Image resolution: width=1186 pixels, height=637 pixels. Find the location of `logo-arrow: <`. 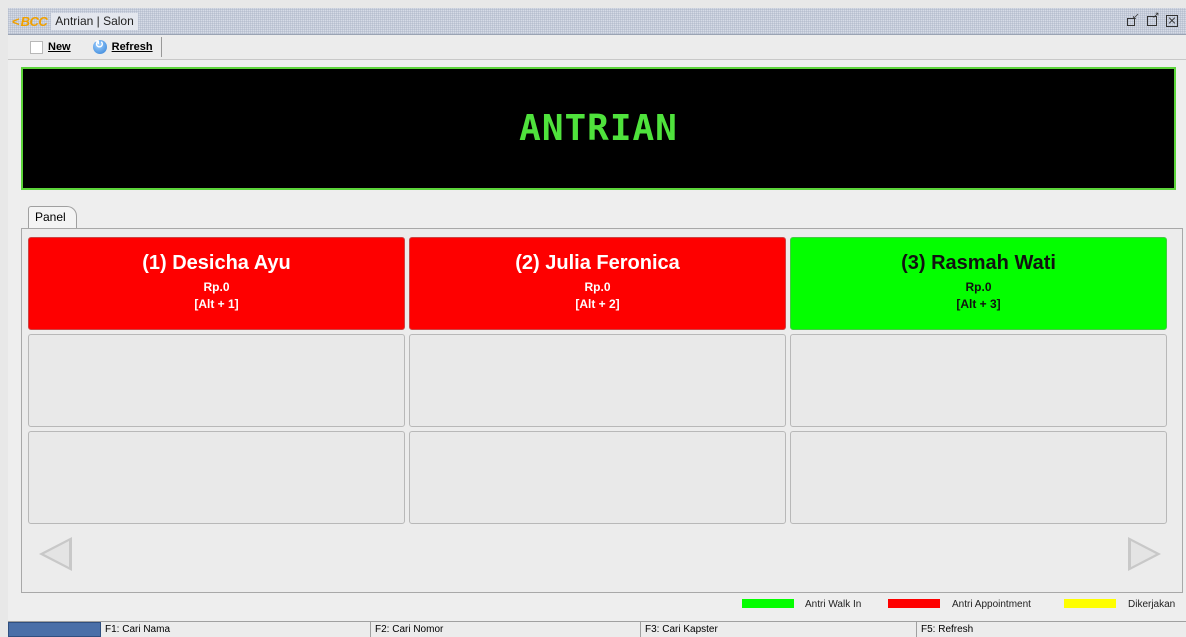

logo-arrow: < is located at coordinates (16, 21).